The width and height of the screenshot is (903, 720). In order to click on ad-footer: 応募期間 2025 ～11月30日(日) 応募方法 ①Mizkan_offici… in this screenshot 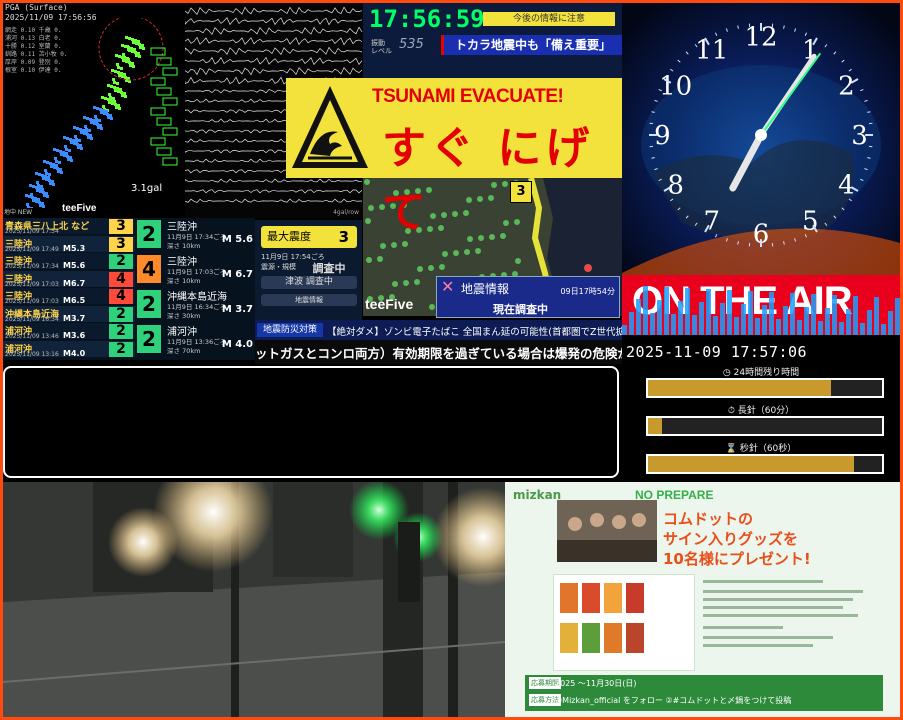, I will do `click(704, 693)`.